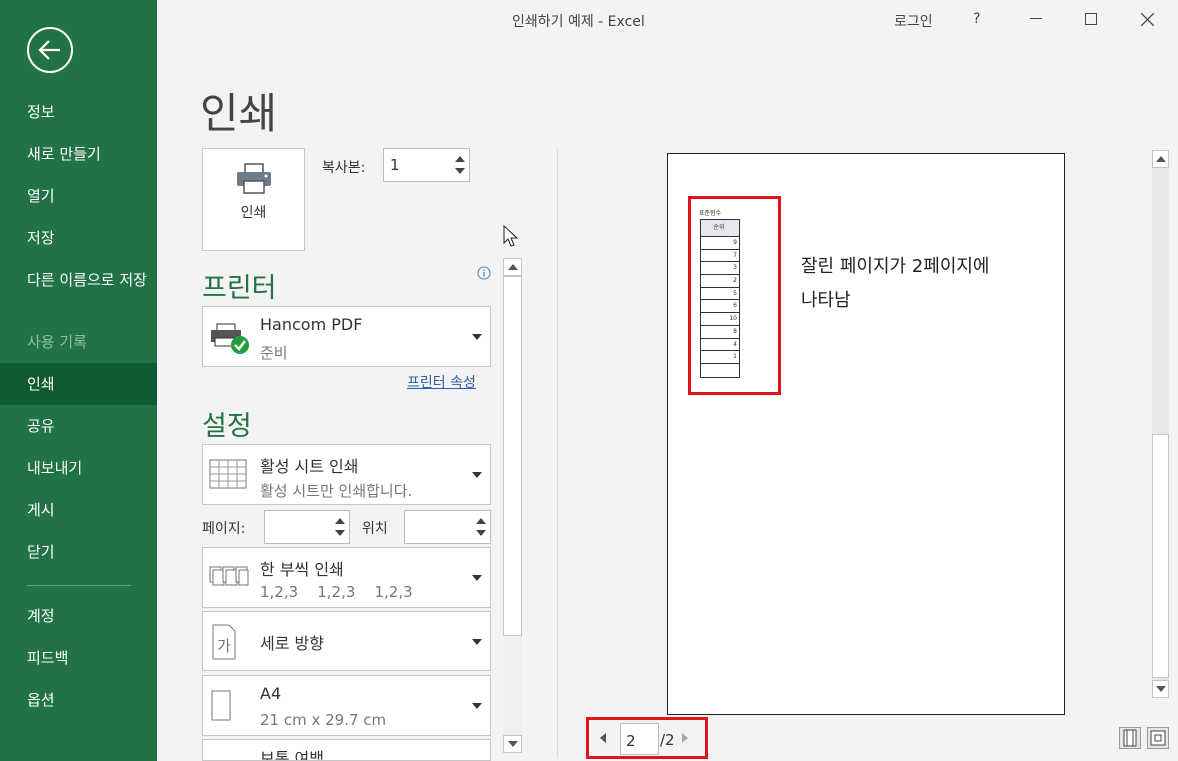 This screenshot has width=1178, height=761. Describe the element at coordinates (826, 300) in the screenshot. I see `annotation-text: 나타남` at that location.